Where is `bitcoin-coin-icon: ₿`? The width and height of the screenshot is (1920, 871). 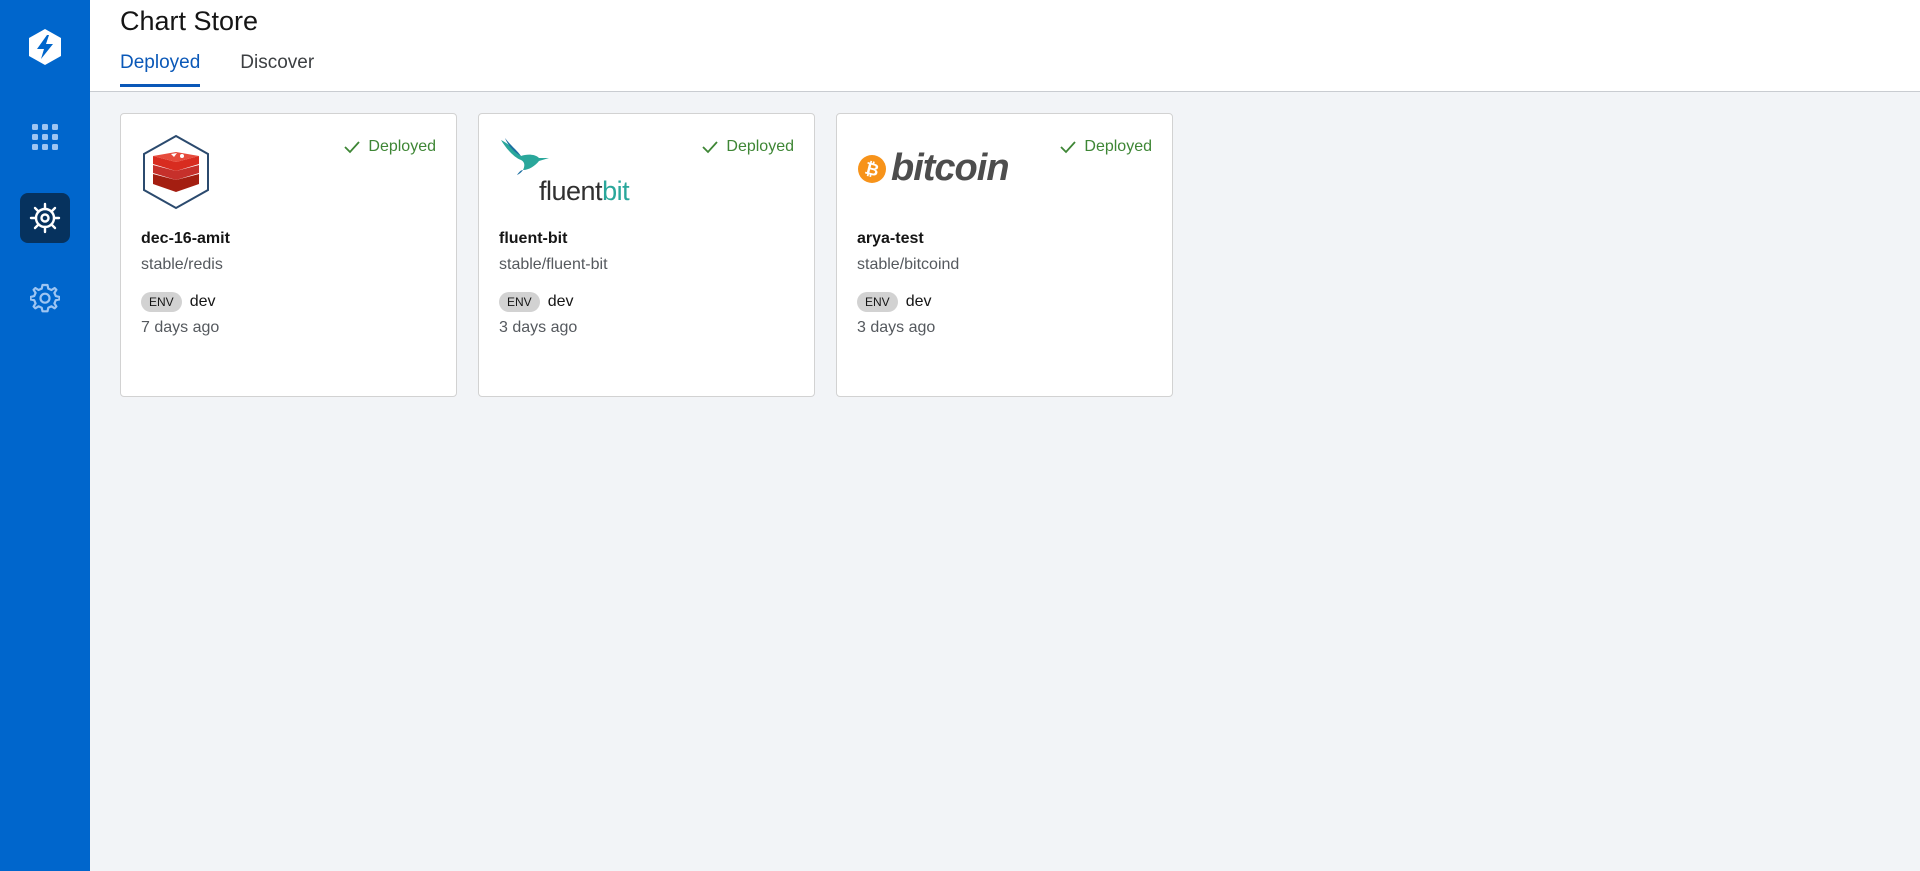 bitcoin-coin-icon: ₿ is located at coordinates (872, 169).